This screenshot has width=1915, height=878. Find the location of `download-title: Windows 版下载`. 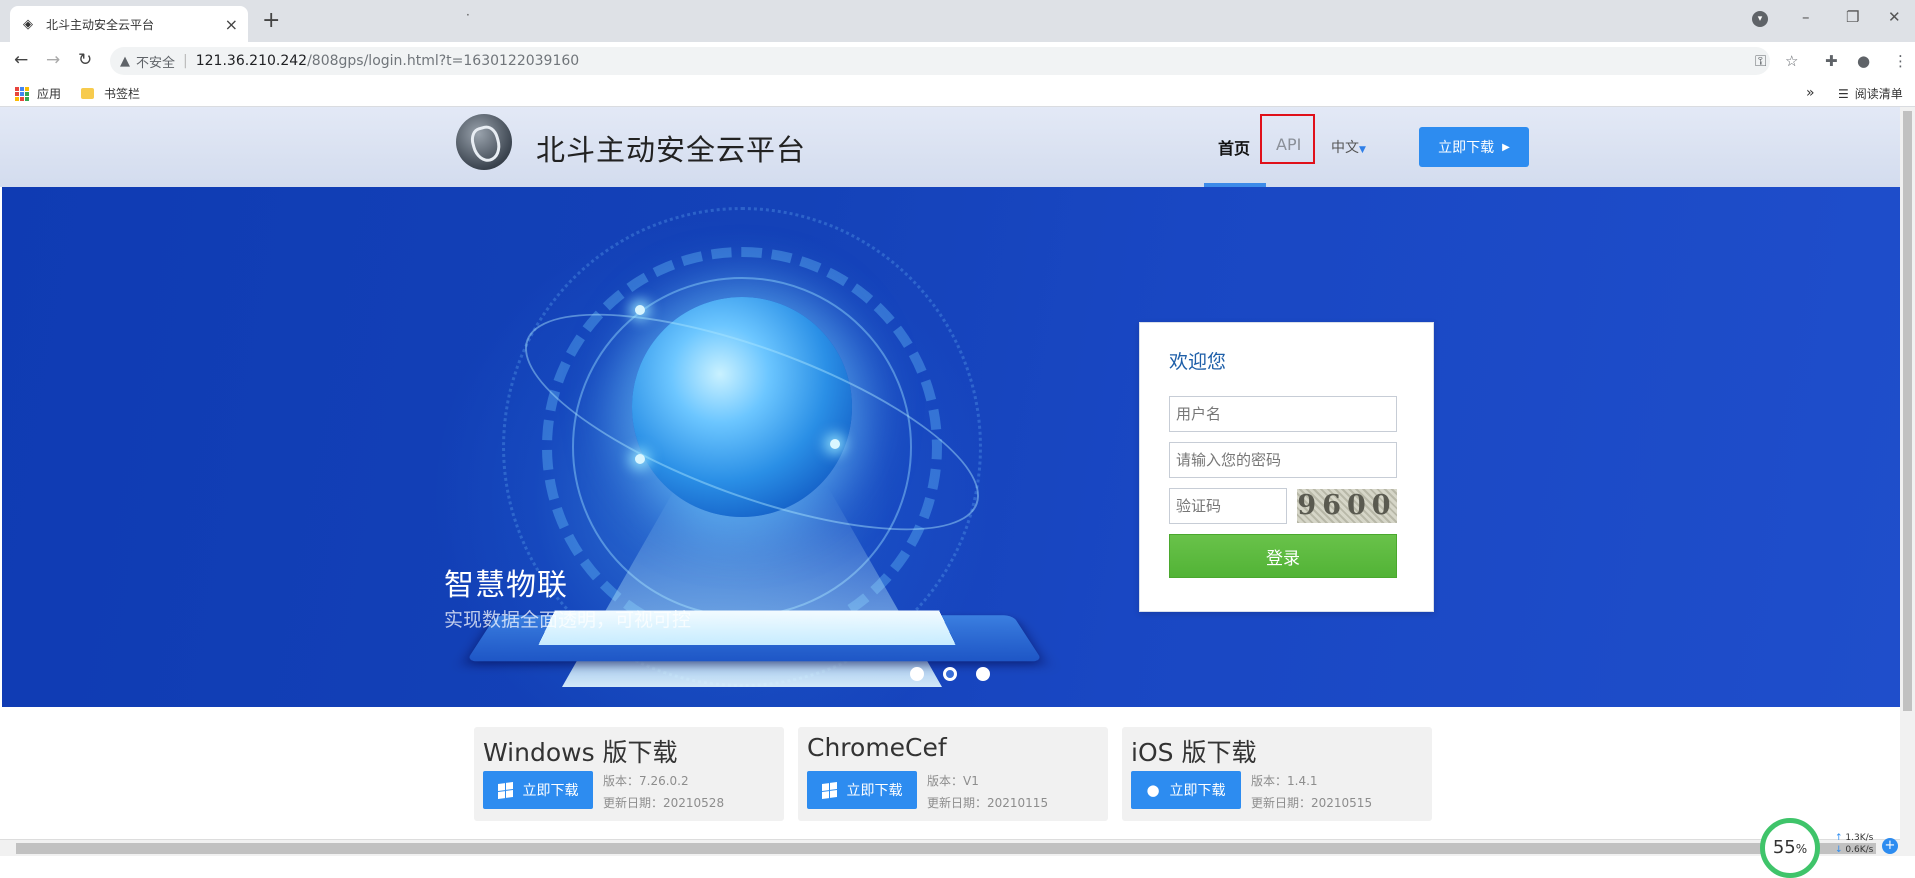

download-title: Windows 版下载 is located at coordinates (580, 752).